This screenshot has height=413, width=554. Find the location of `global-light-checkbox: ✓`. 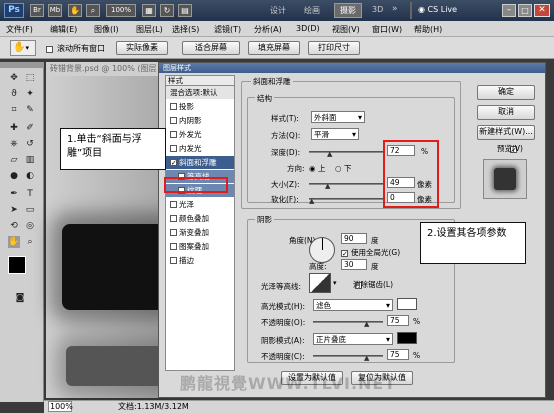

global-light-checkbox: ✓ is located at coordinates (344, 254).